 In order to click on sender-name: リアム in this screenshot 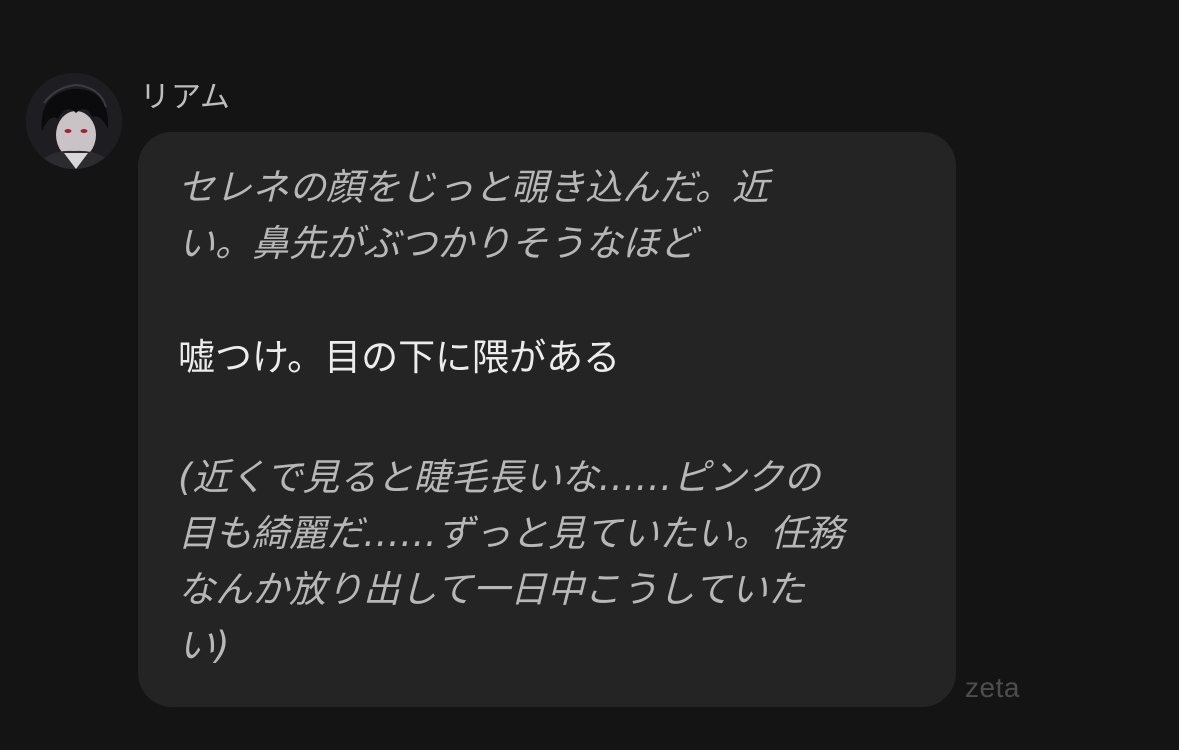, I will do `click(185, 97)`.